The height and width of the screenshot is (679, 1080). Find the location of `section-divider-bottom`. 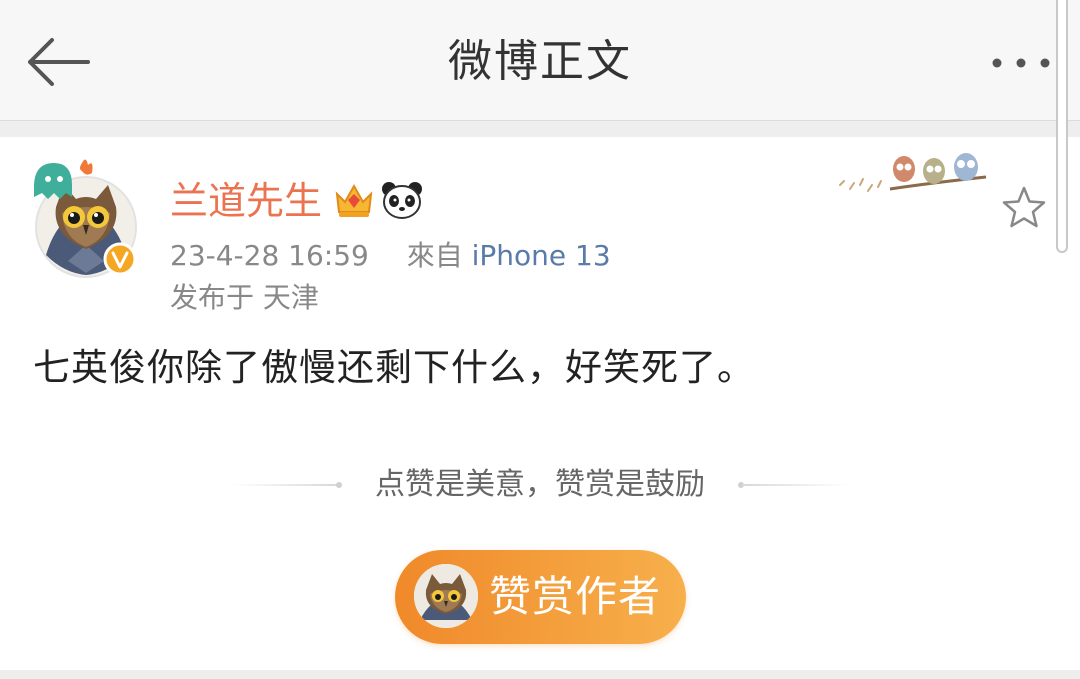

section-divider-bottom is located at coordinates (540, 674).